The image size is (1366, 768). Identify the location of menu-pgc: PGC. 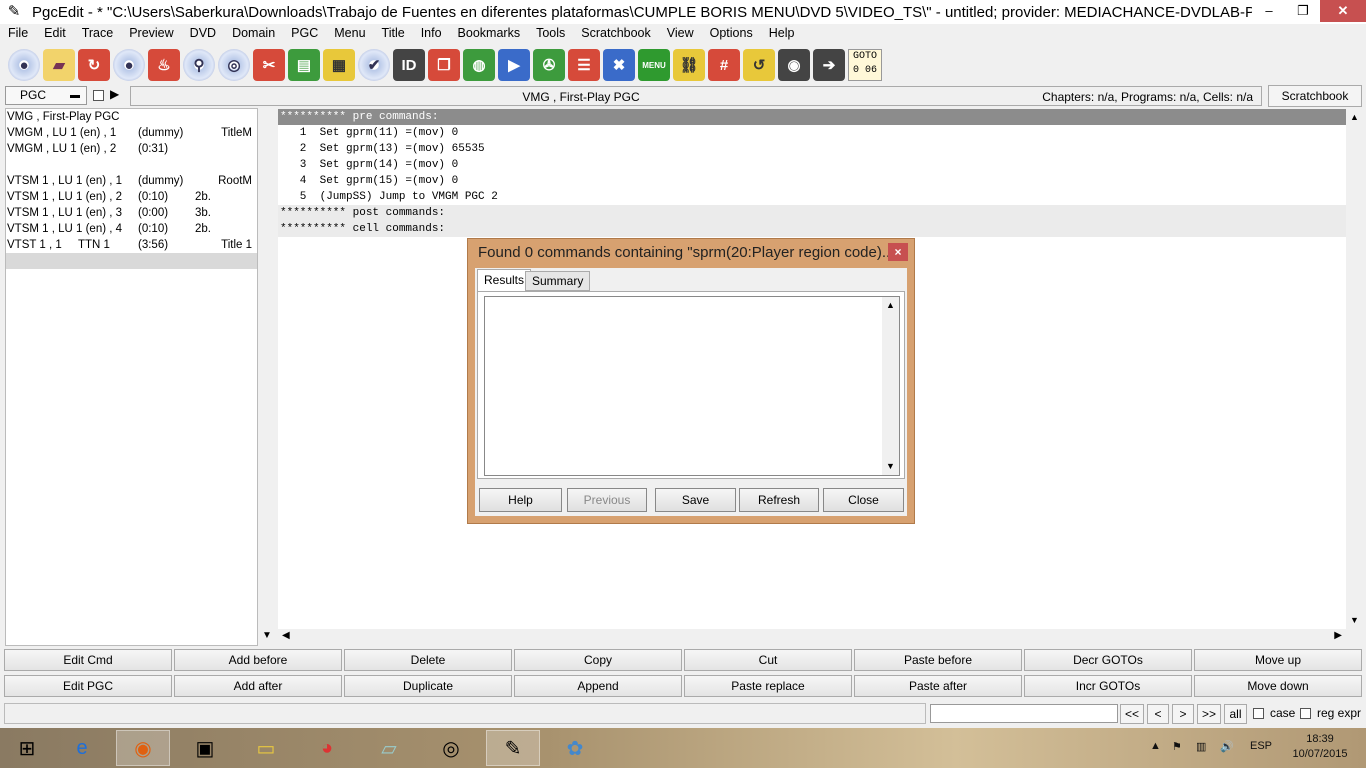
(304, 33).